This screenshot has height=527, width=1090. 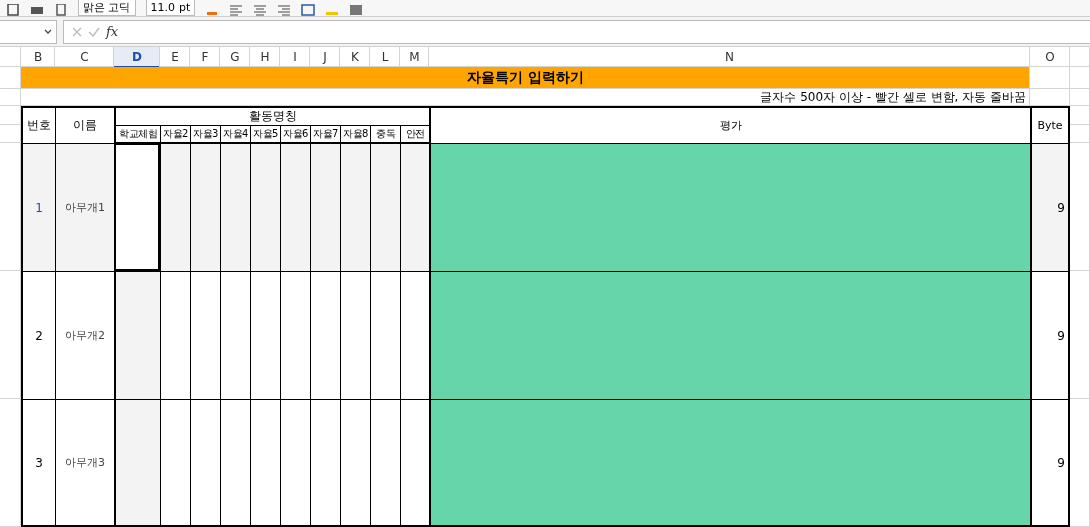 I want to click on row-number: 2, so click(x=38, y=335).